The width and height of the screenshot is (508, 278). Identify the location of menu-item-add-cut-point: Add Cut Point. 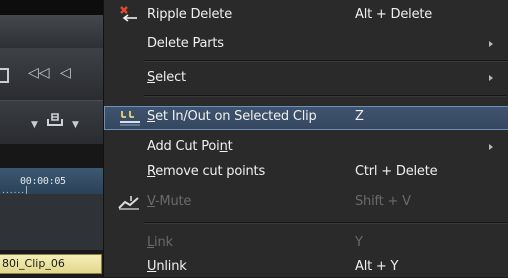
(306, 147).